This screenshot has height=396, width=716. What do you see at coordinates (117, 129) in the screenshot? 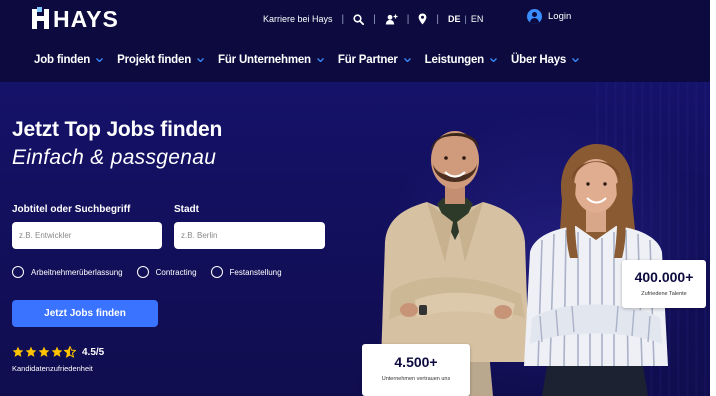
I see `hero-title: Jetzt Top Jobs finden` at bounding box center [117, 129].